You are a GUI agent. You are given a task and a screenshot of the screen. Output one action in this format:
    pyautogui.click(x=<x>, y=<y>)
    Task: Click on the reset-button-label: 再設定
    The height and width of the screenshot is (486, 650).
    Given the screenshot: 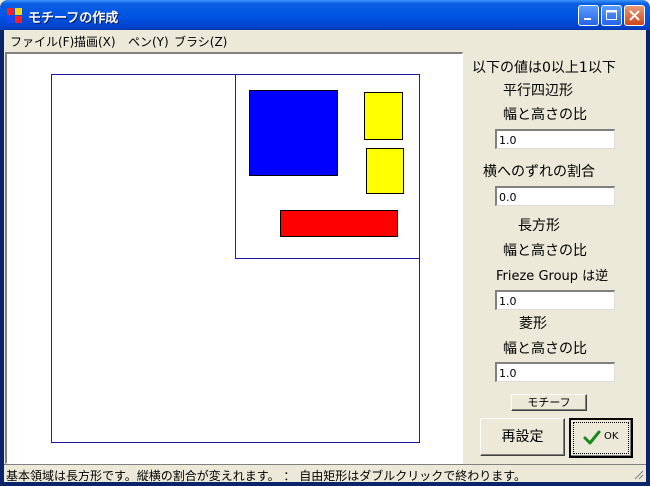 What is the action you would take?
    pyautogui.click(x=522, y=437)
    